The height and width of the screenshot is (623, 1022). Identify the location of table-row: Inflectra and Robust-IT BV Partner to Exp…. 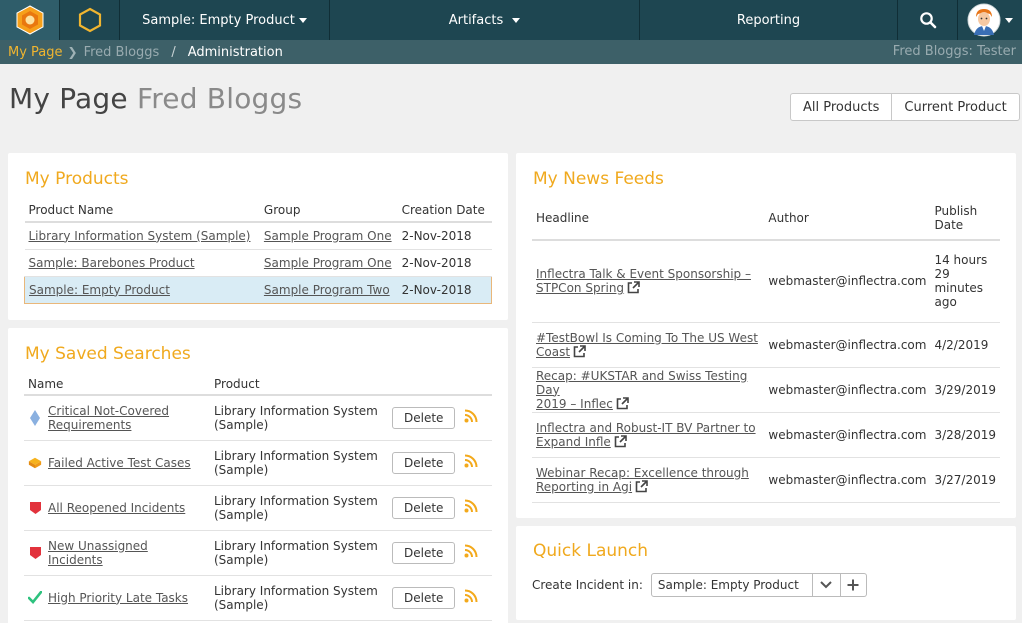
(766, 435).